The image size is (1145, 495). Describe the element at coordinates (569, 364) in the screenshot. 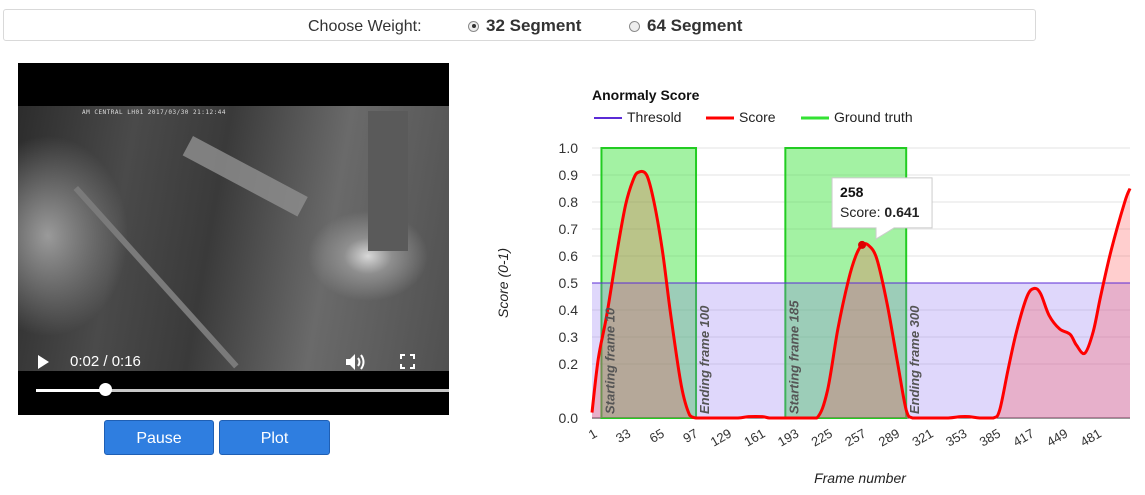

I see `y-tick-label: 0.2` at that location.